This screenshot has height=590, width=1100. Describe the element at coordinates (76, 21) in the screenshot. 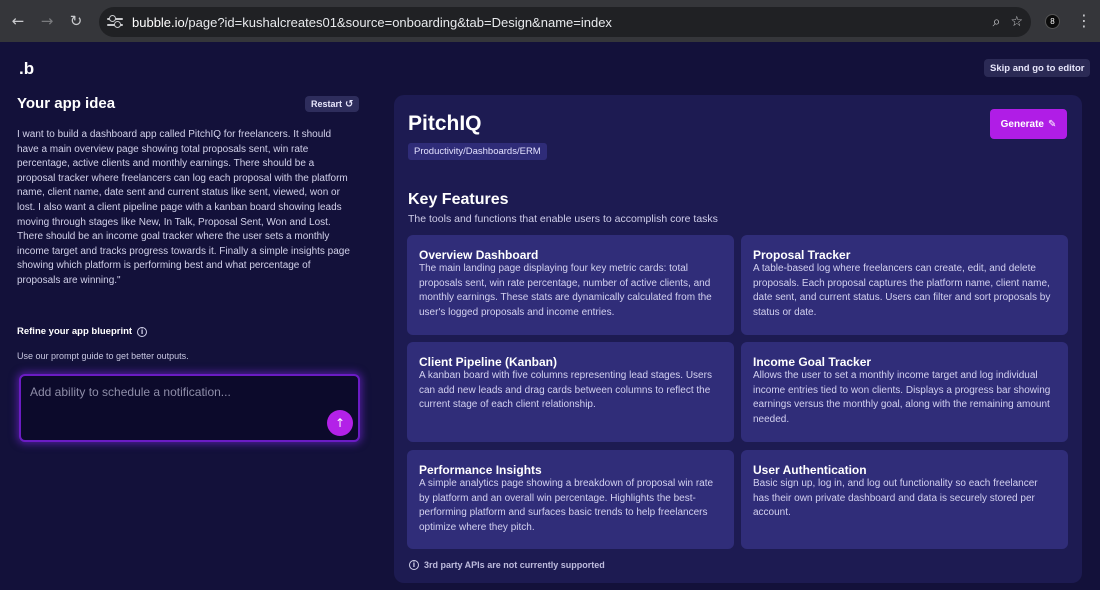

I see `reload-icon: ↻` at that location.